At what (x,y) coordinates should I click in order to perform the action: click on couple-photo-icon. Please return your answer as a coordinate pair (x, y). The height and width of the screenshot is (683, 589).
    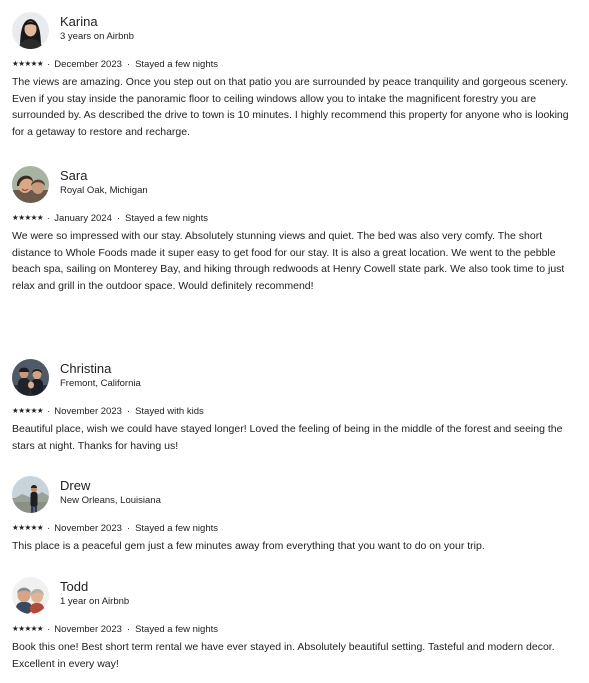
    Looking at the image, I should click on (30, 595).